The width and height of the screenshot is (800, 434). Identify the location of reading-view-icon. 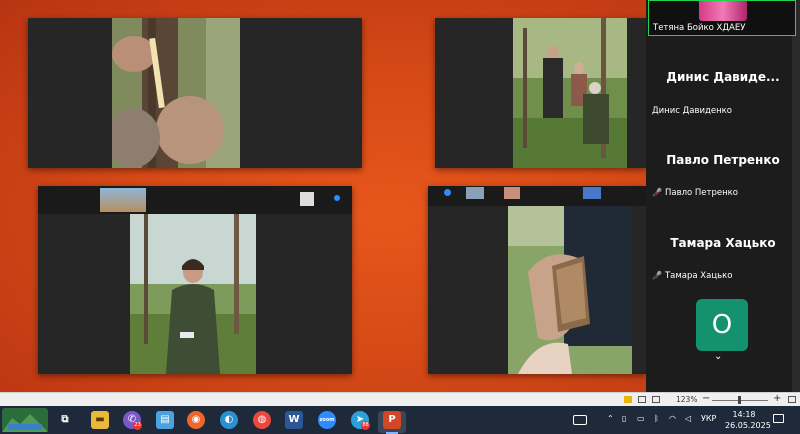
(656, 399).